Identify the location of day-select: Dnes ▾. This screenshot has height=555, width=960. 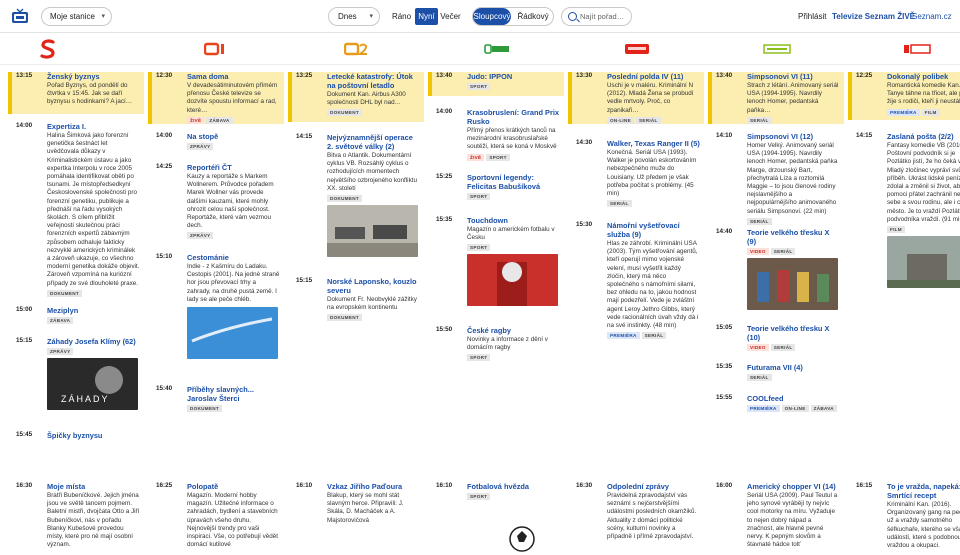
(354, 16).